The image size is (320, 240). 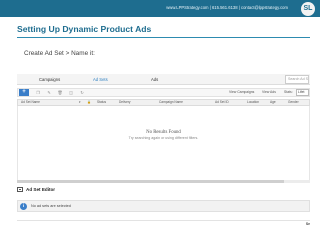 What do you see at coordinates (253, 102) in the screenshot?
I see `column-header: Location` at bounding box center [253, 102].